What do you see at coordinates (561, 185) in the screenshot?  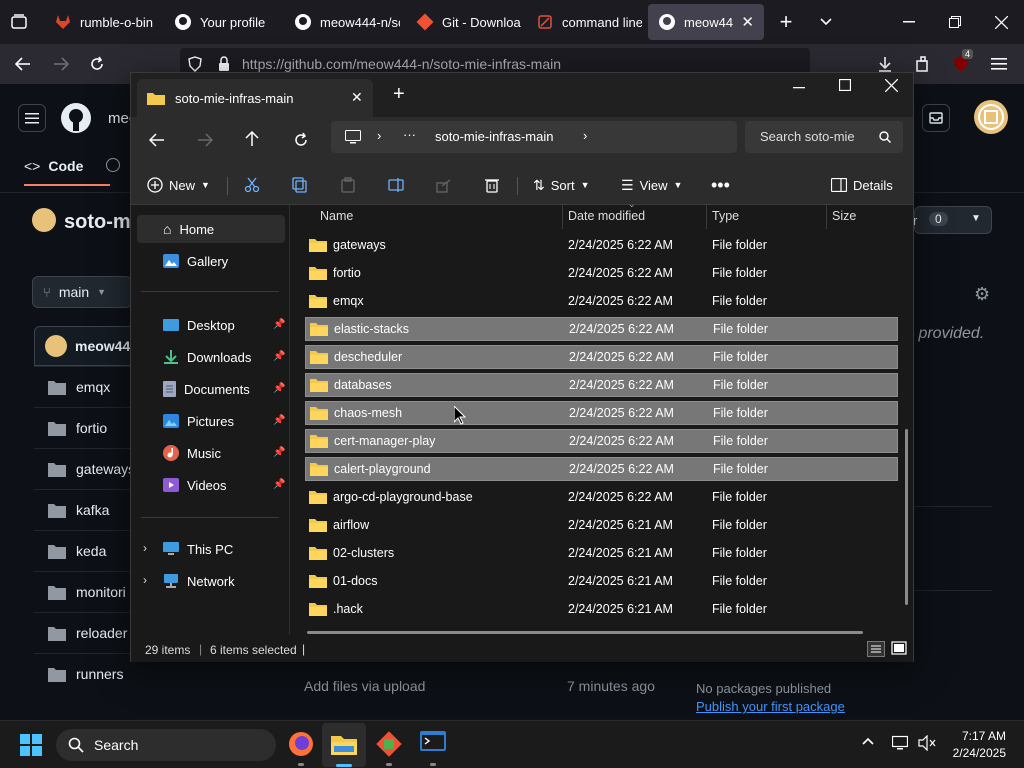 I see `sort-button: ⇅ Sort ▼` at bounding box center [561, 185].